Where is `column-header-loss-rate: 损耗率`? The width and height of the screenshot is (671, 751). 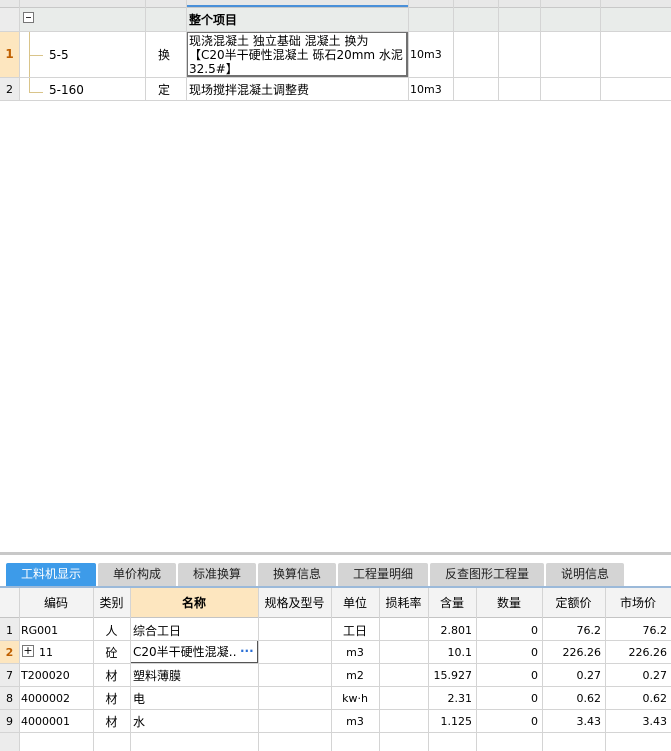 column-header-loss-rate: 损耗率 is located at coordinates (403, 603).